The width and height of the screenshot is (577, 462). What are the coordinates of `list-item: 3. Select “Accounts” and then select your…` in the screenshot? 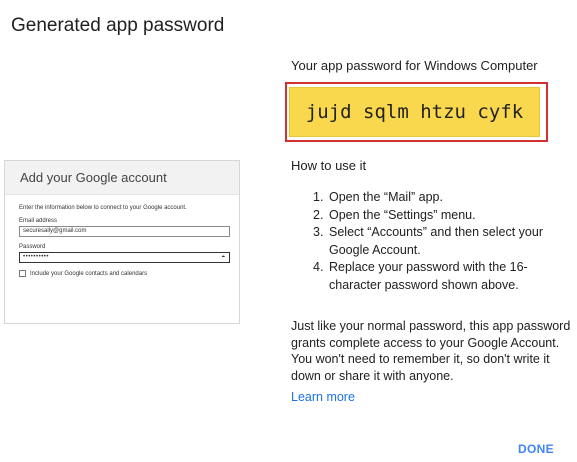 It's located at (428, 241).